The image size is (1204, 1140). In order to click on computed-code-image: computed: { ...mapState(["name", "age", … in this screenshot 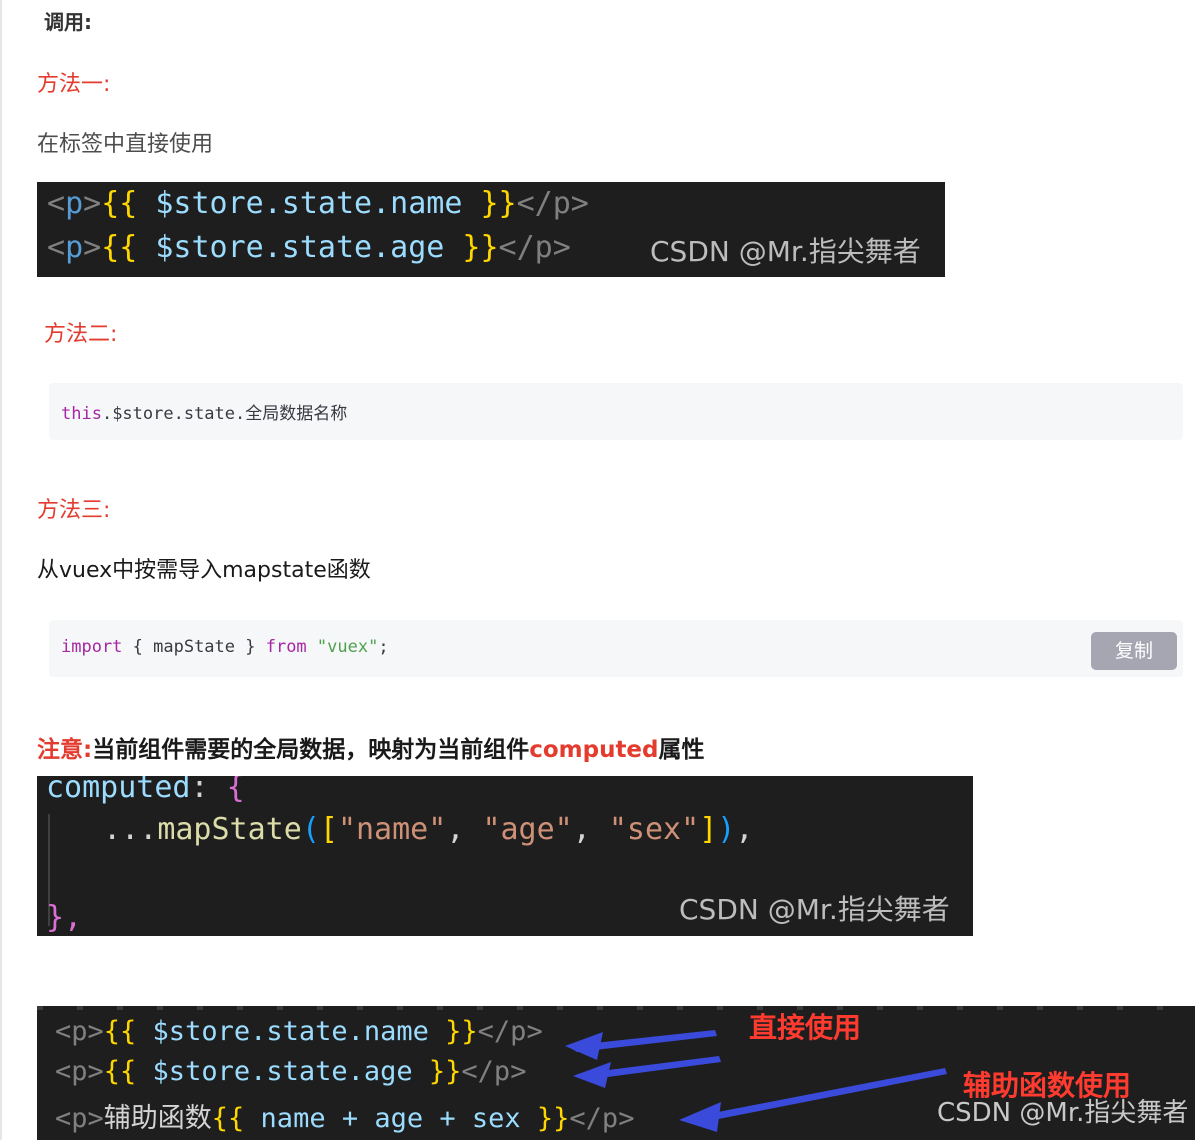, I will do `click(505, 856)`.